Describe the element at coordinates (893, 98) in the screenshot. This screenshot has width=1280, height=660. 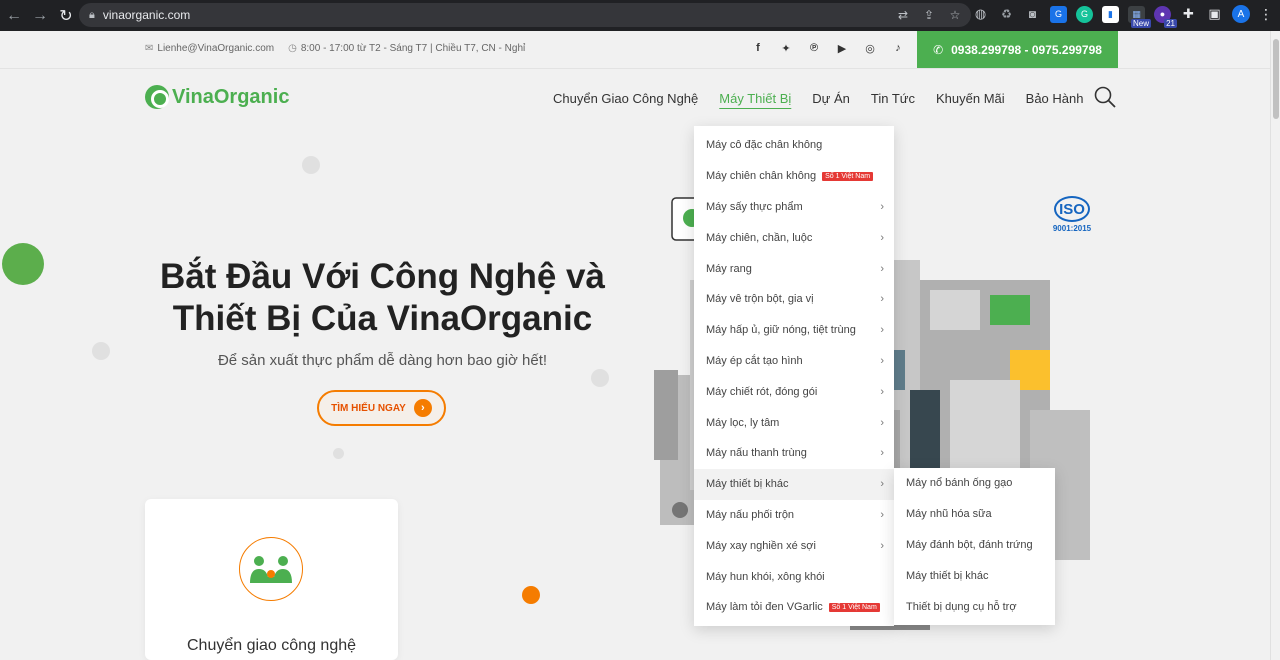
I see `menu-tin-tuc: Tin Tức` at that location.